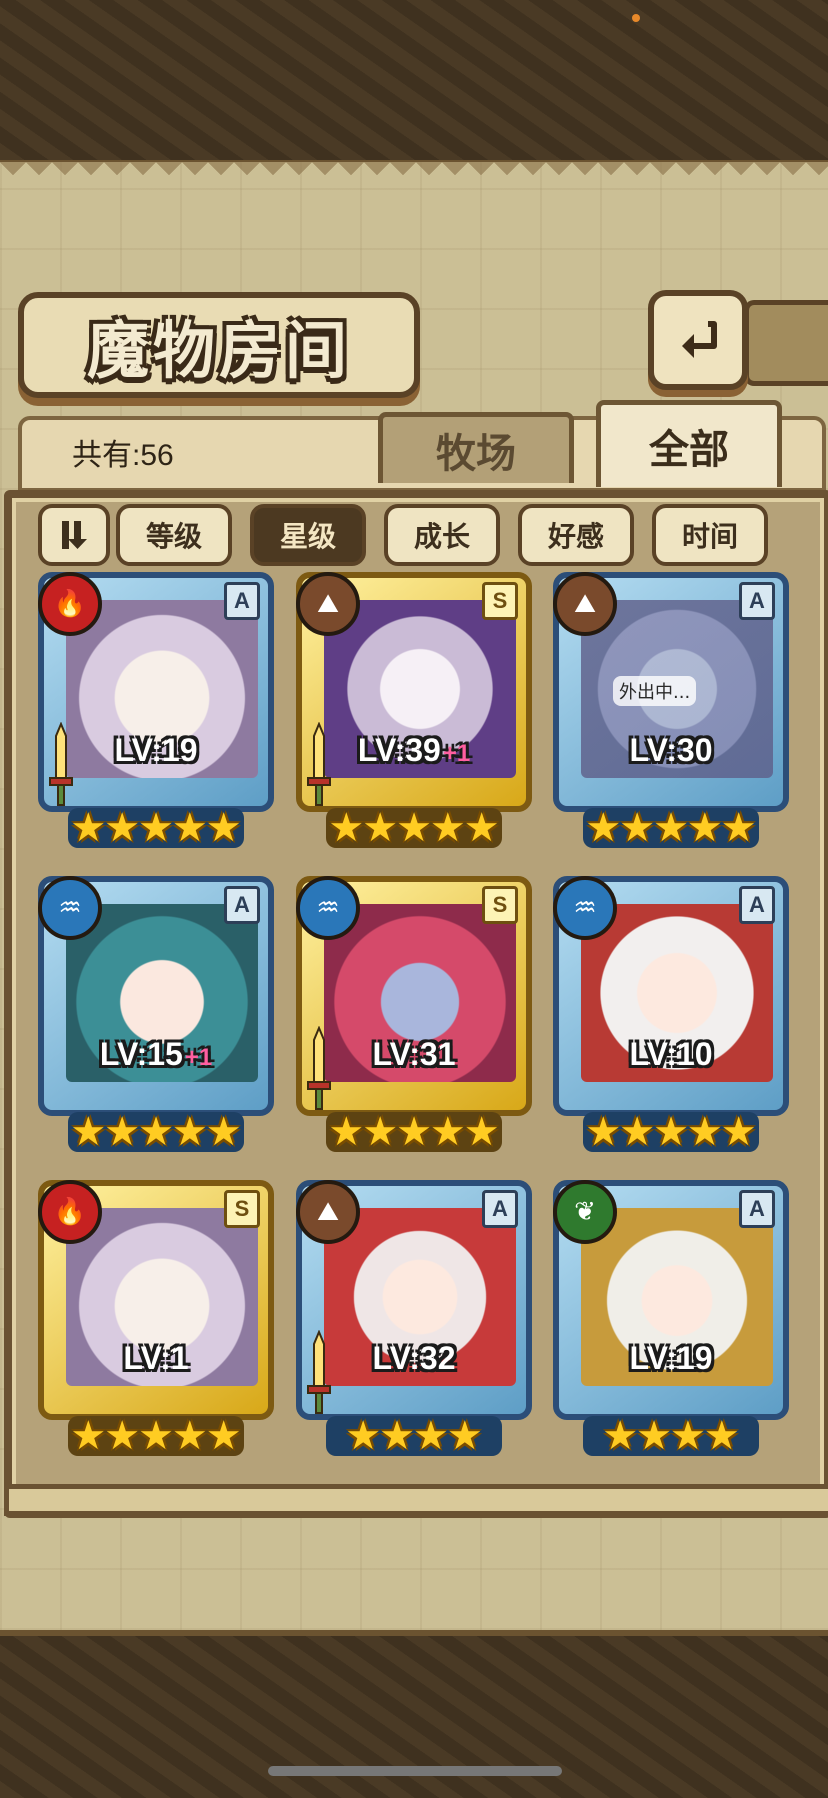 The height and width of the screenshot is (1798, 828). What do you see at coordinates (141, 1054) in the screenshot?
I see `level-value: LV:15` at bounding box center [141, 1054].